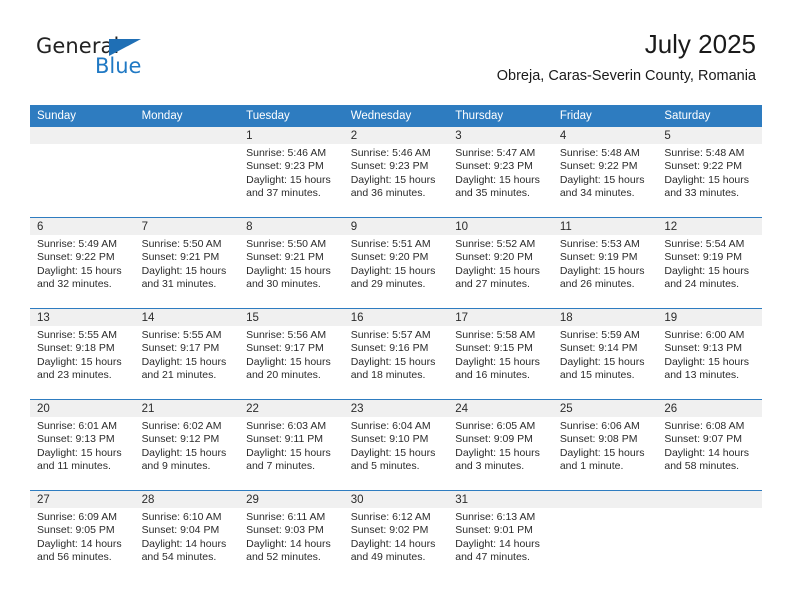 The height and width of the screenshot is (612, 792). I want to click on weekday-header-wednesday: Wednesday, so click(396, 116).